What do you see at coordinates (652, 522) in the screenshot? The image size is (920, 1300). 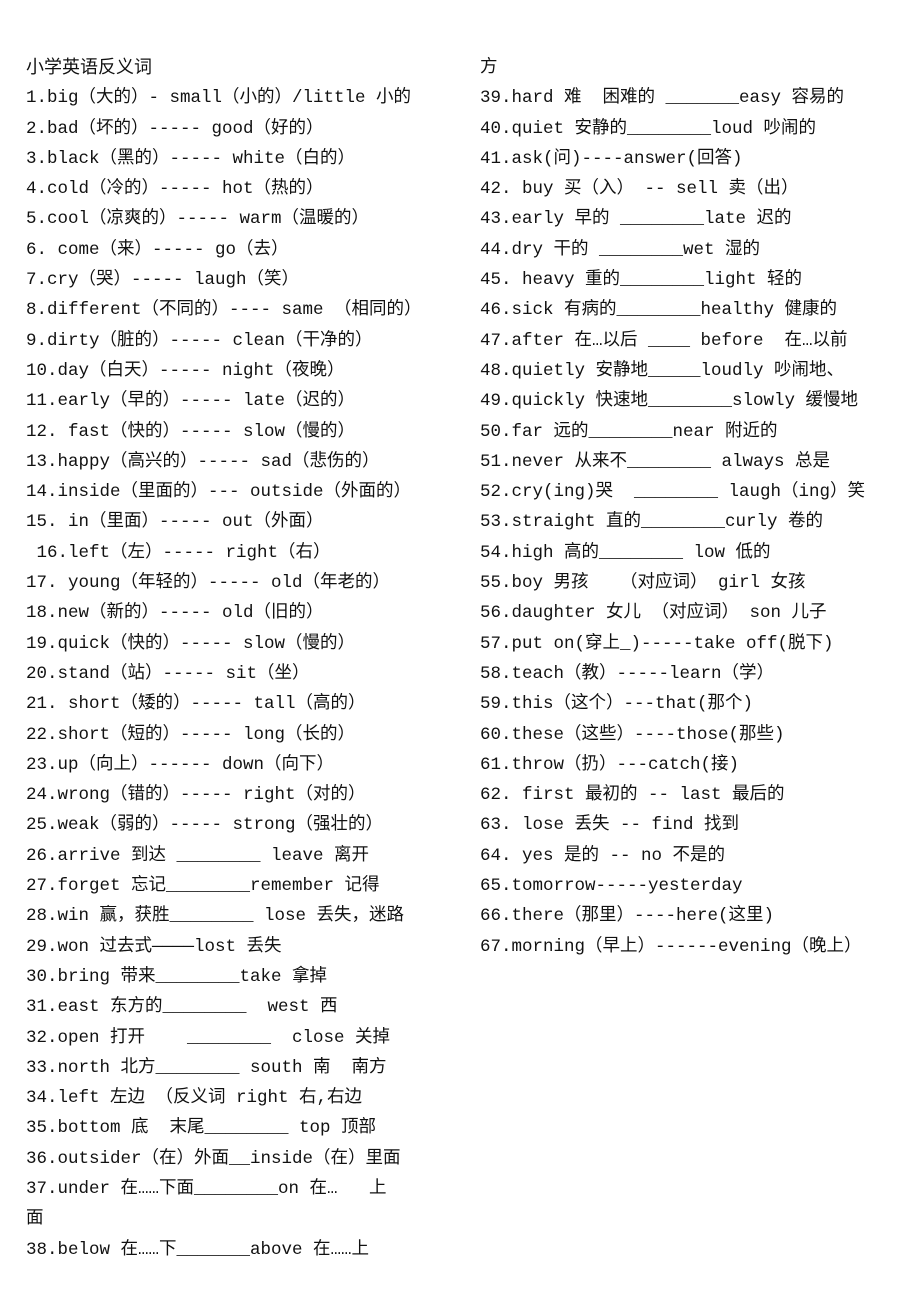 I see `antonym-pair-line: 53.straight 直的________curly 卷的` at bounding box center [652, 522].